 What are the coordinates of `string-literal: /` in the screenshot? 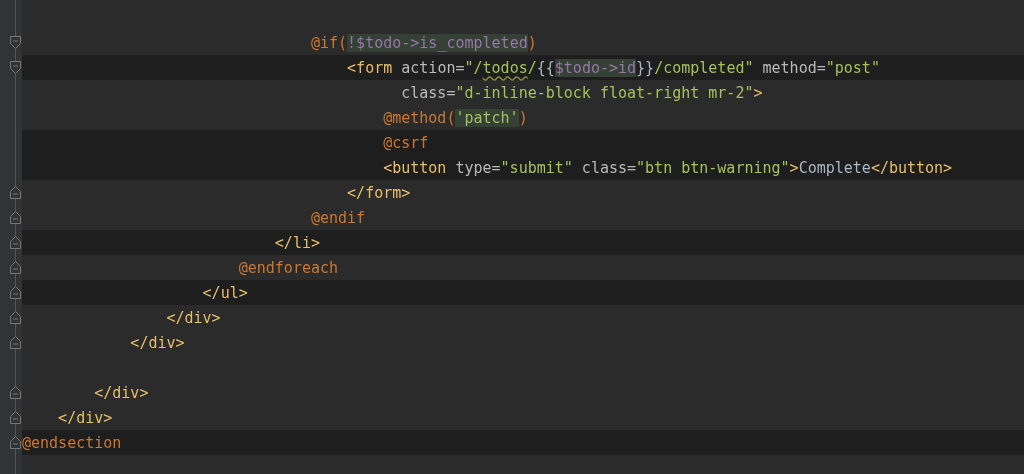 It's located at (532, 67).